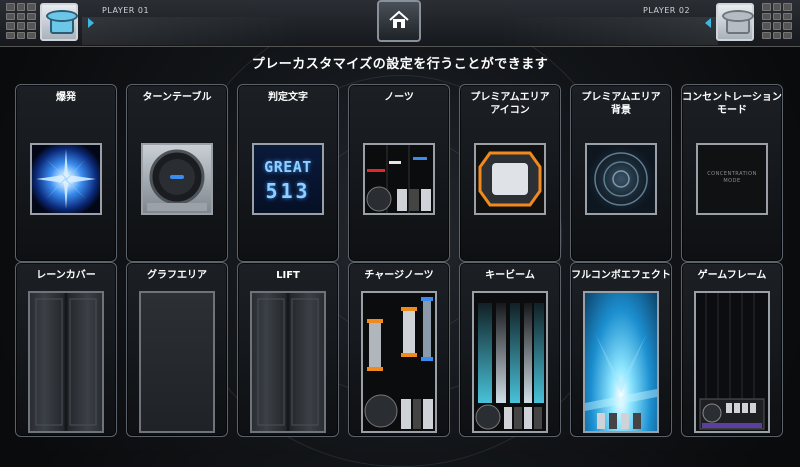 Image resolution: width=800 pixels, height=467 pixels. What do you see at coordinates (192, 31) in the screenshot?
I see `player1-strip` at bounding box center [192, 31].